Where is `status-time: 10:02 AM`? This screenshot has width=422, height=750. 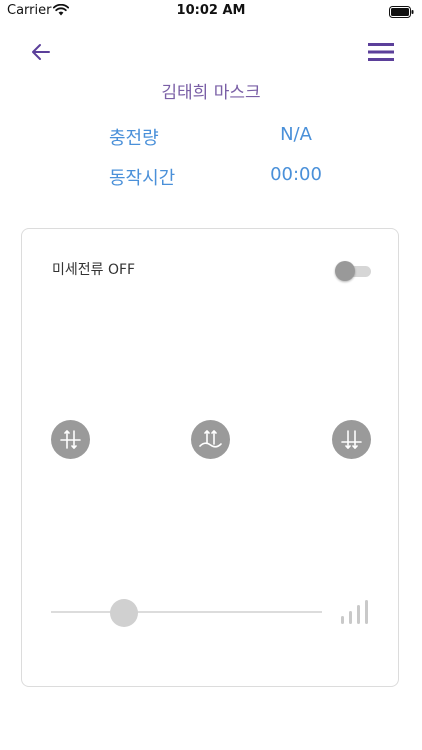
status-time: 10:02 AM is located at coordinates (211, 10).